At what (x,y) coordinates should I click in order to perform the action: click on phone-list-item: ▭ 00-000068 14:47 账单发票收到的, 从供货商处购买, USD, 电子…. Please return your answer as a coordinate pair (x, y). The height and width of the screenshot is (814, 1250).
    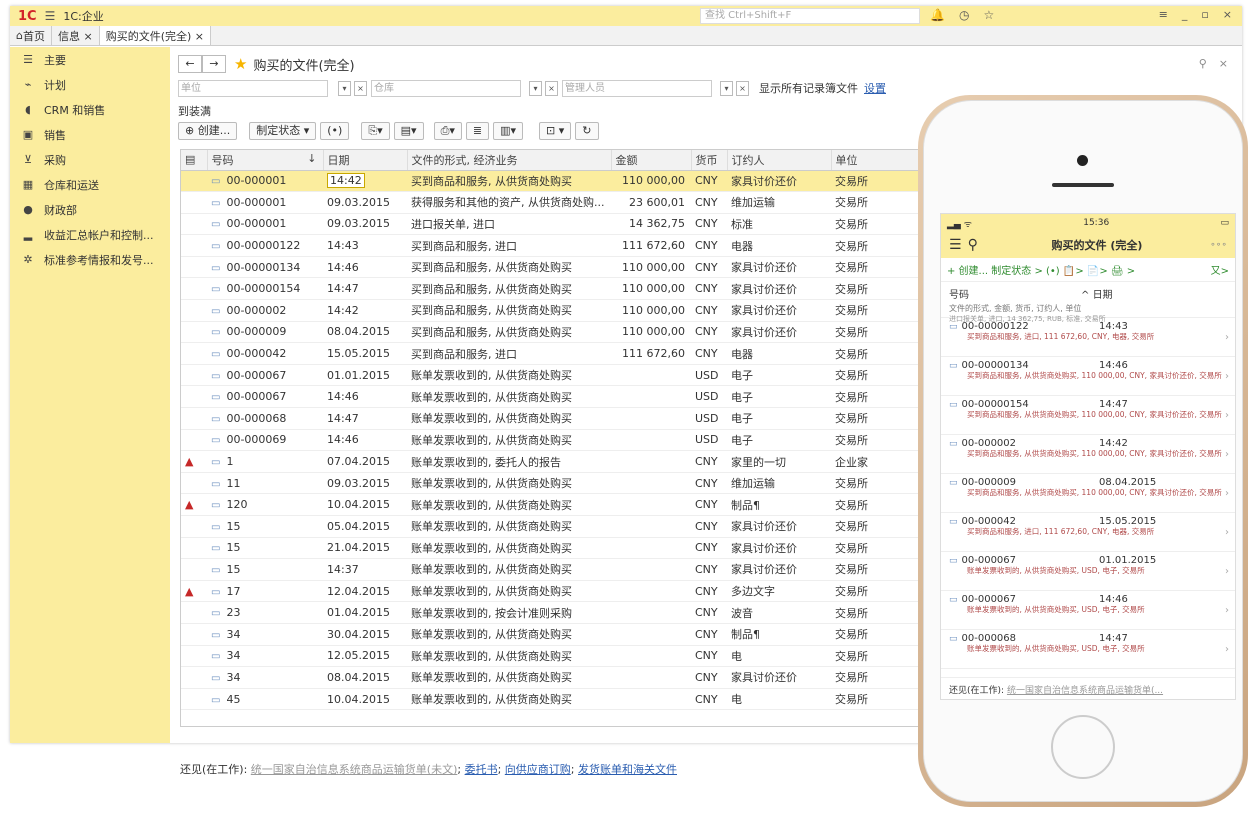
    Looking at the image, I should click on (1088, 649).